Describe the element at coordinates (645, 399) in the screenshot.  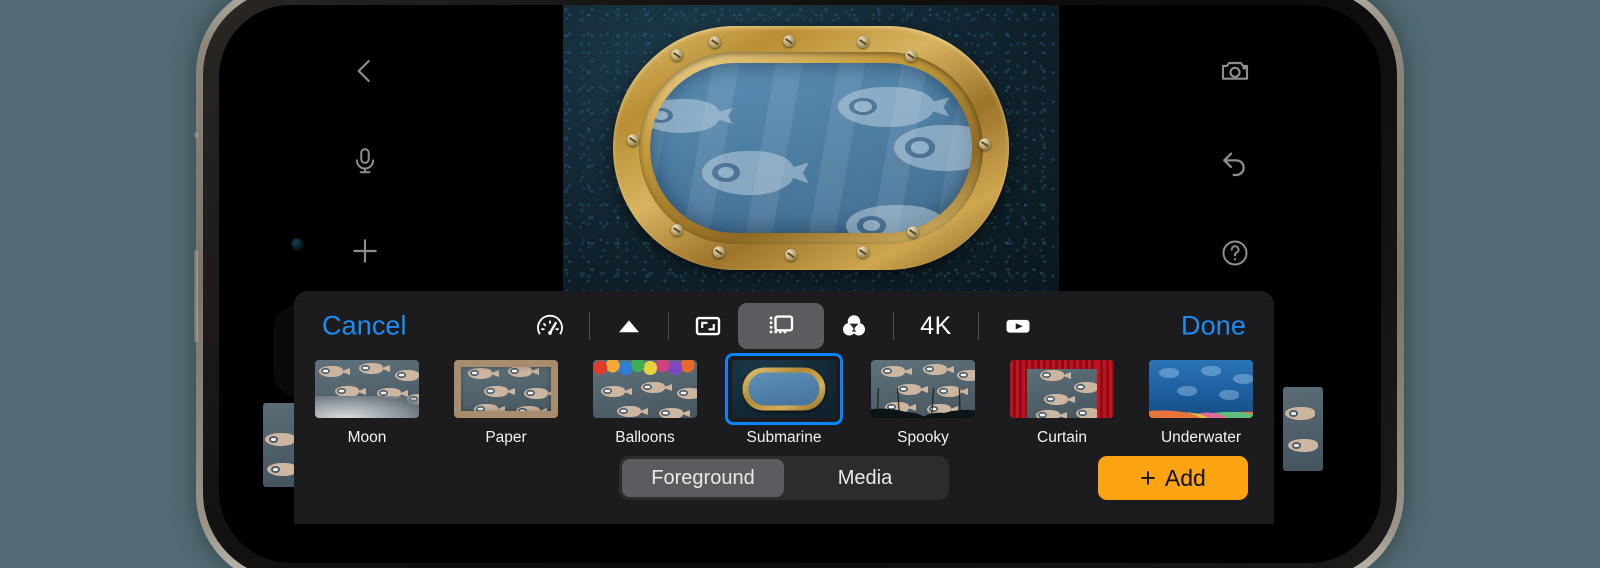
I see `background-thumb-balloons: Balloons` at that location.